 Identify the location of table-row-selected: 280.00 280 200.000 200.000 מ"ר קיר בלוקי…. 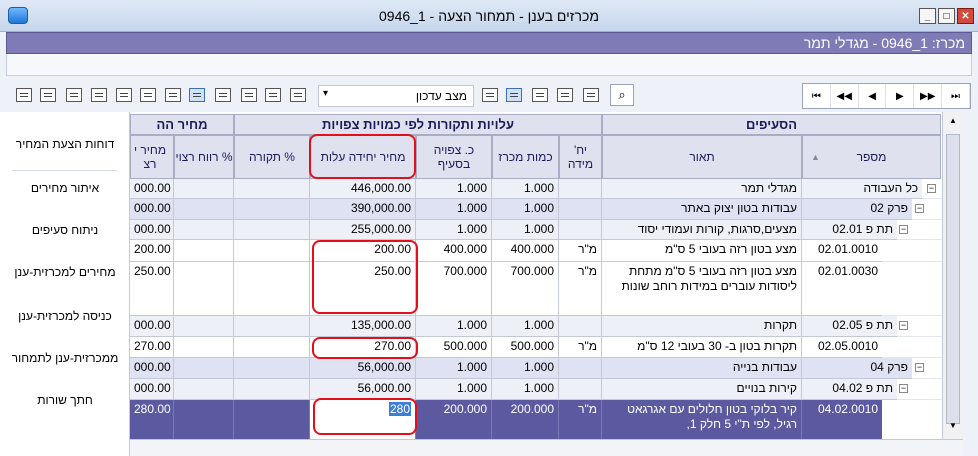
(536, 419).